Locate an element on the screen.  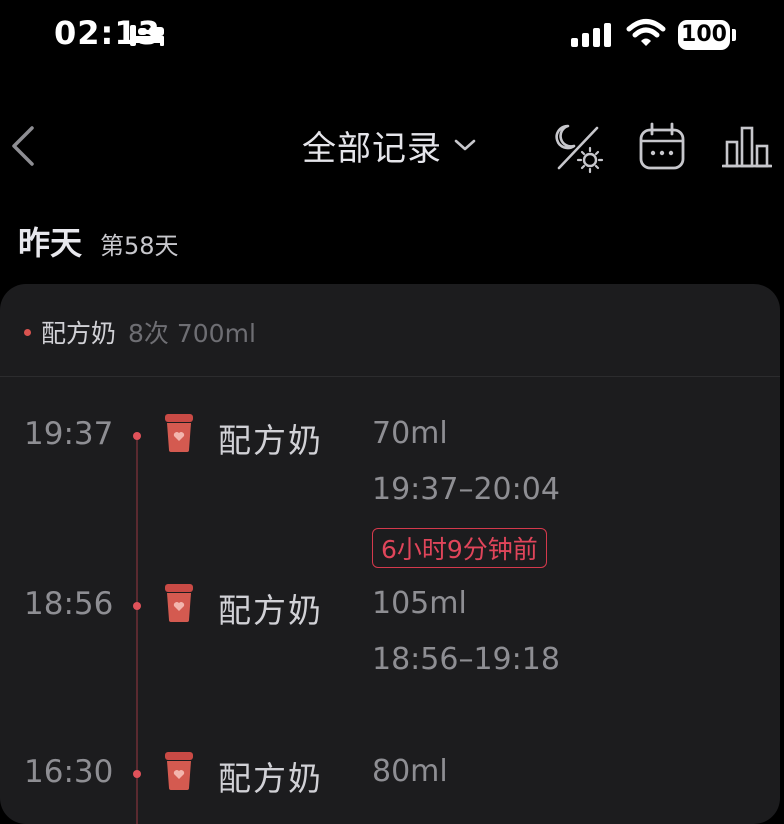
day-night-button is located at coordinates (578, 150).